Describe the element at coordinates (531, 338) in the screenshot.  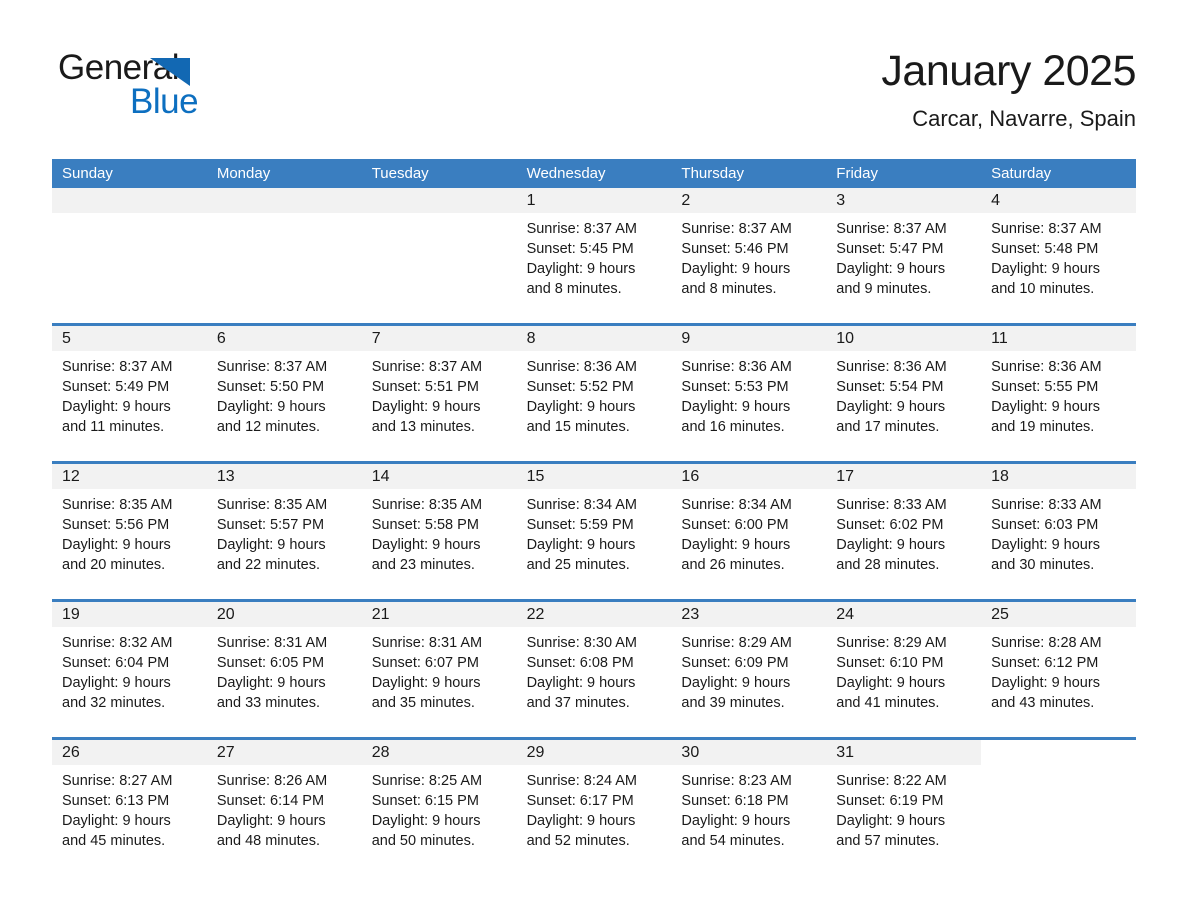
I see `day-number: 8` at that location.